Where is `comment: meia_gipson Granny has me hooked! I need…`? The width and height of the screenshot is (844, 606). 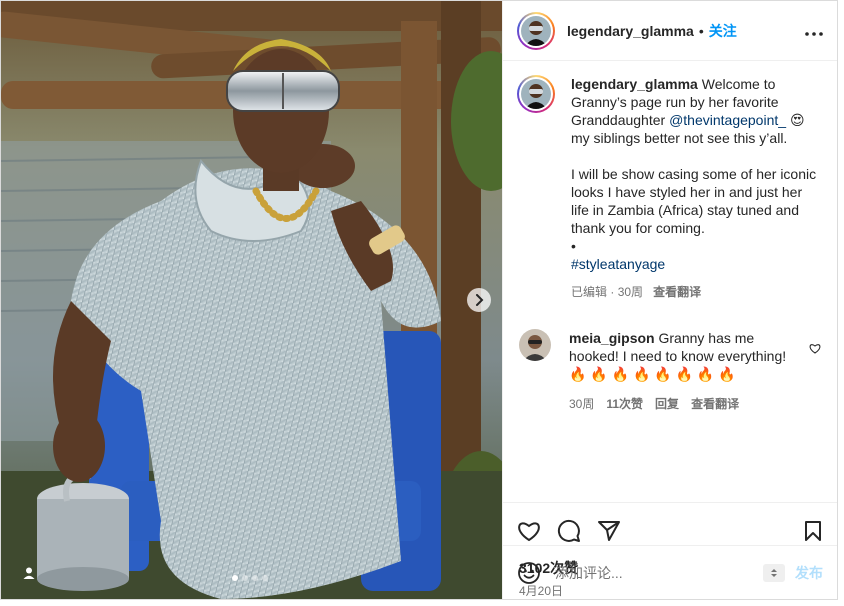 comment: meia_gipson Granny has me hooked! I need… is located at coordinates (669, 371).